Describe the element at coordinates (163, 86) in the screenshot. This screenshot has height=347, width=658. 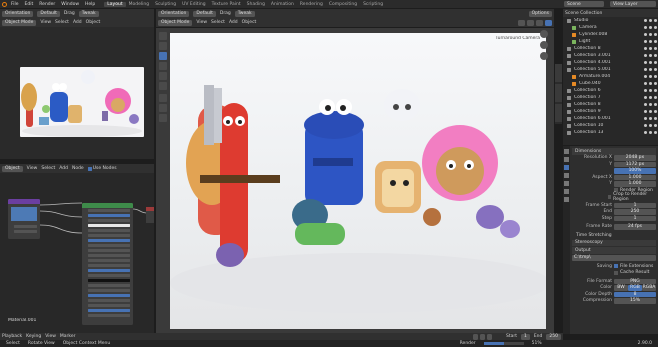
I see `transform-tool-icon` at that location.